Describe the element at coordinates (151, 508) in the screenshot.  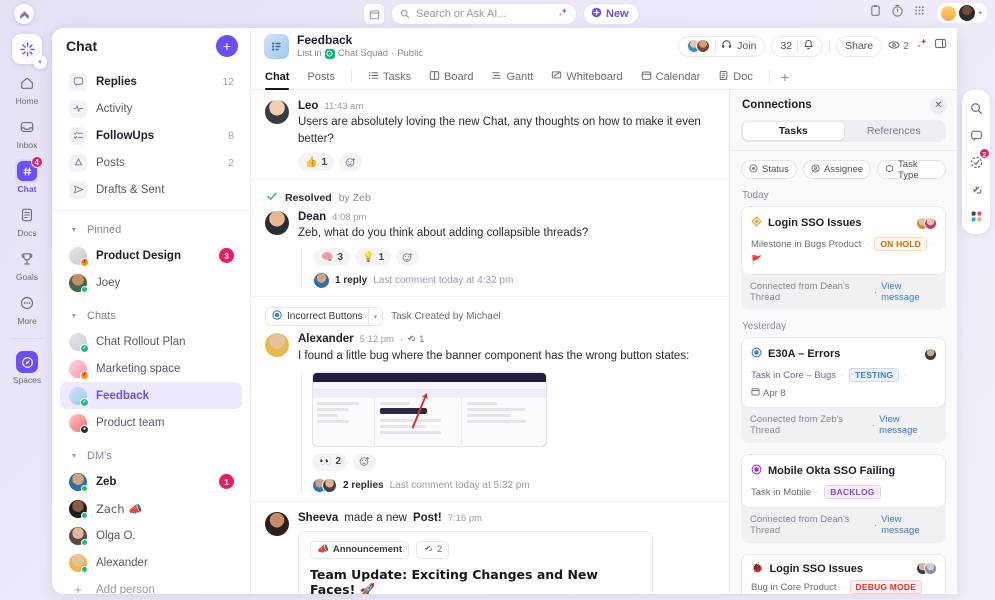
I see `sidebar-item-zach: Zach 📣` at that location.